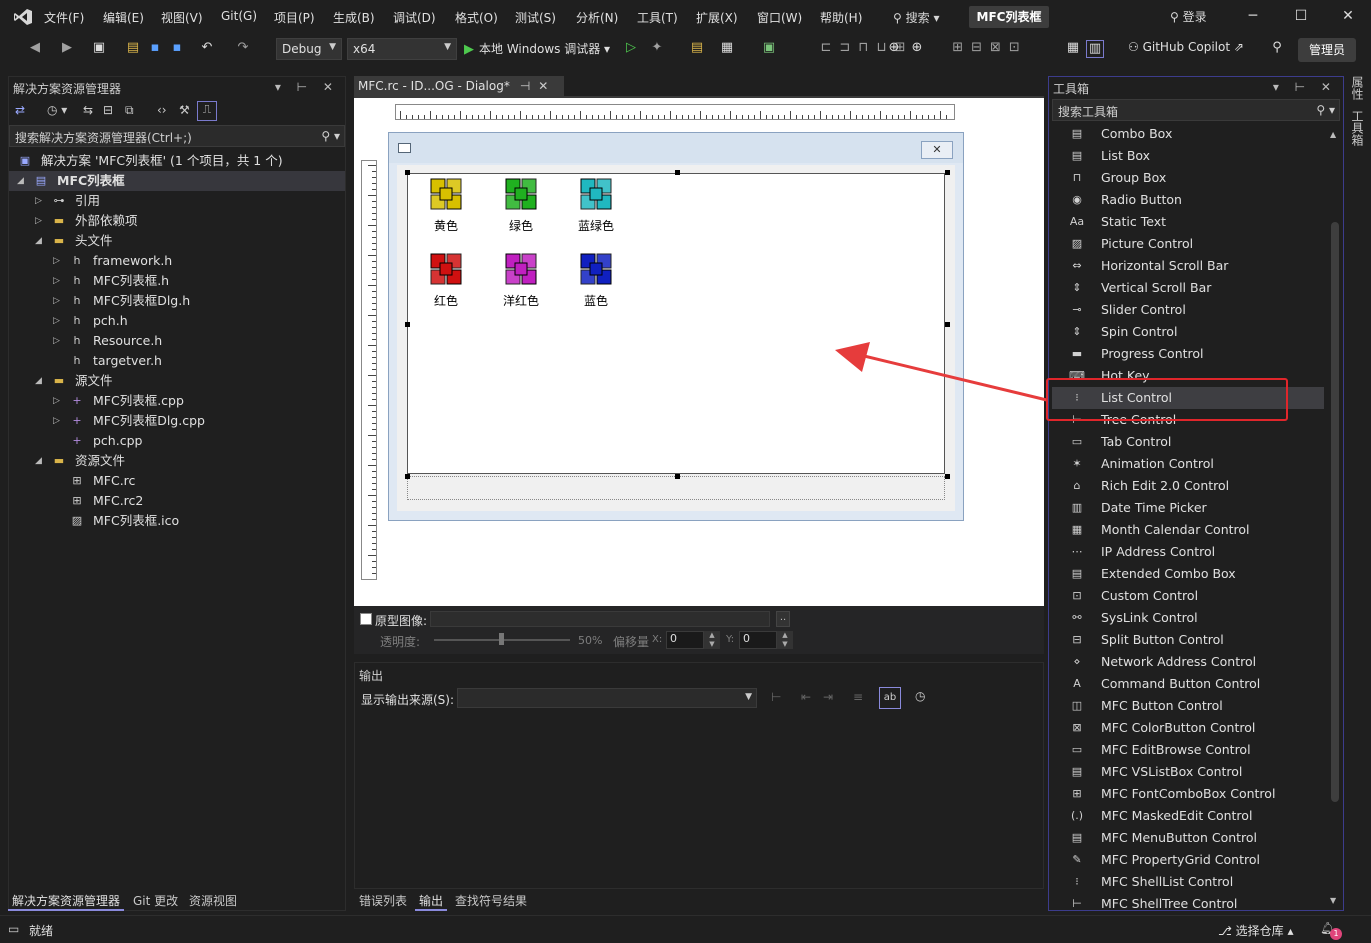  Describe the element at coordinates (459, 87) in the screenshot. I see `document-tab: MFC.rc - ID...OG - Dialog* ⊣ ✕` at that location.